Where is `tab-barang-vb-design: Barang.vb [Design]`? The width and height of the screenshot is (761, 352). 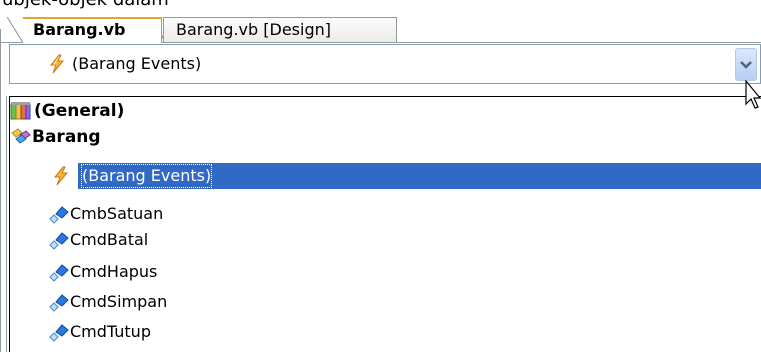
tab-barang-vb-design: Barang.vb [Design] is located at coordinates (276, 29).